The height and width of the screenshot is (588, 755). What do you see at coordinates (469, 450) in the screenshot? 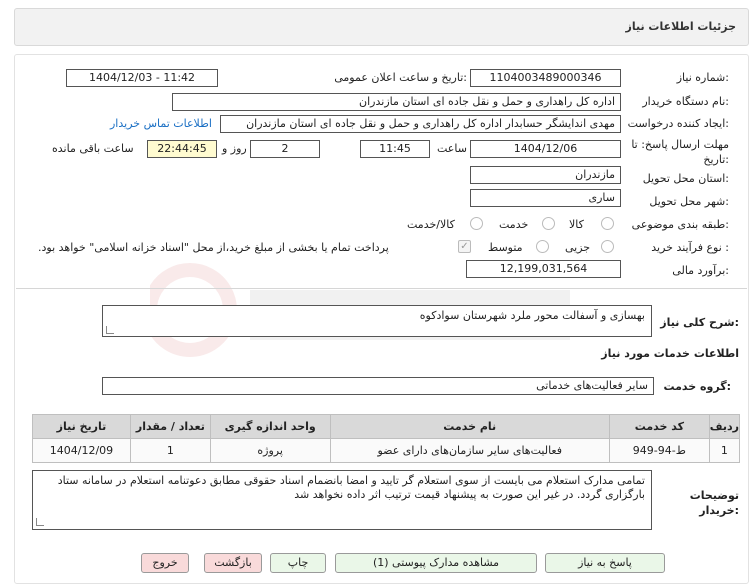
I see `cell-service-name: فعالیت‌های سایر سازمان‌های دارای عضو` at bounding box center [469, 450].